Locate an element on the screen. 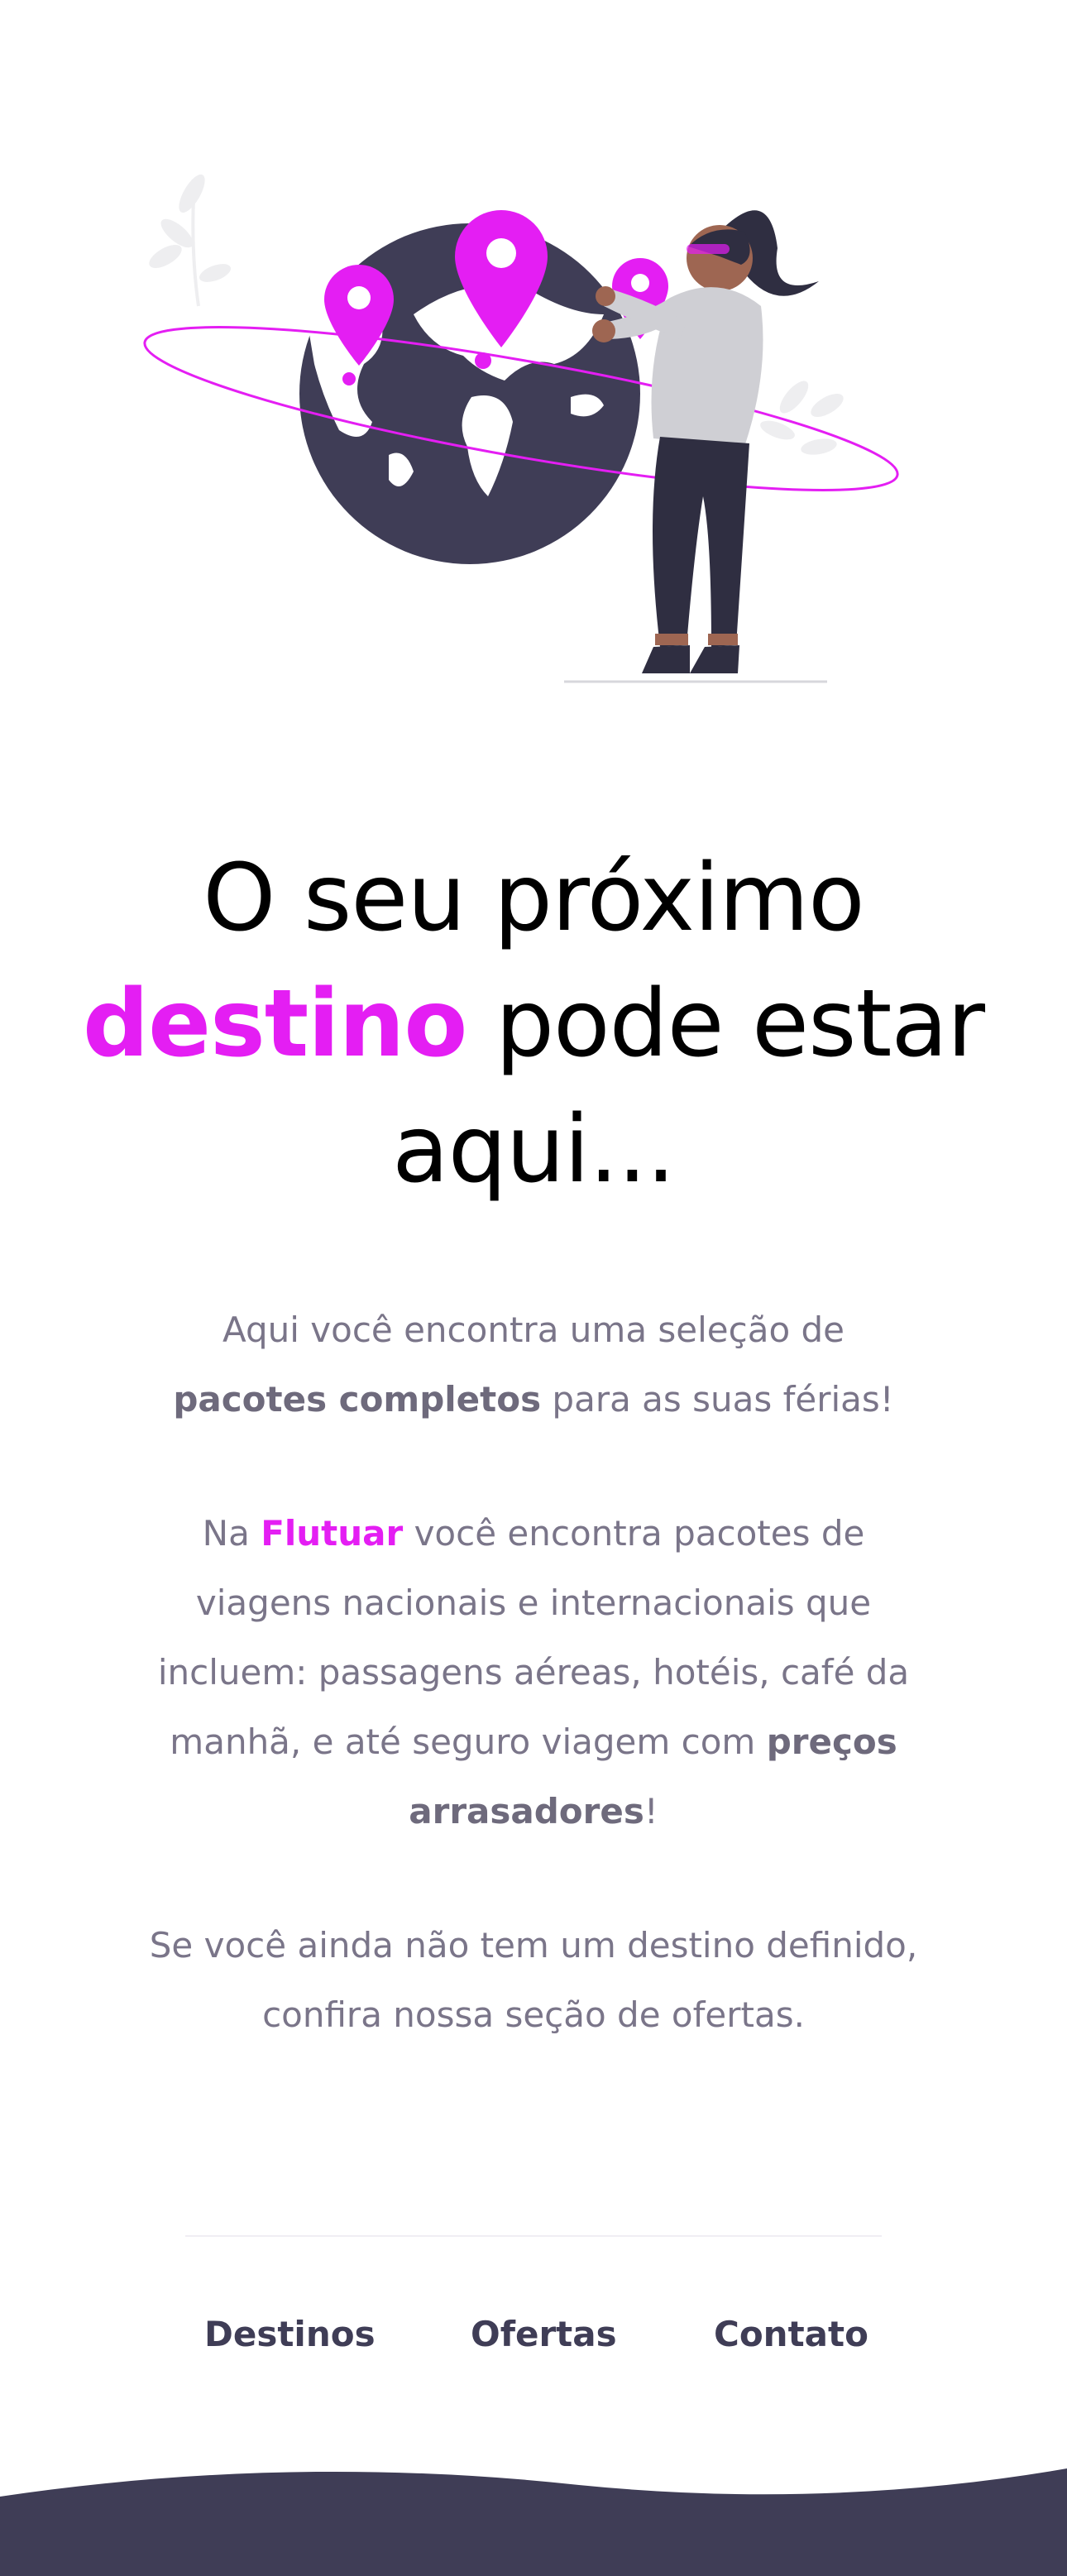 The height and width of the screenshot is (2576, 1067). headline-line-2: pode estar is located at coordinates (726, 1024).